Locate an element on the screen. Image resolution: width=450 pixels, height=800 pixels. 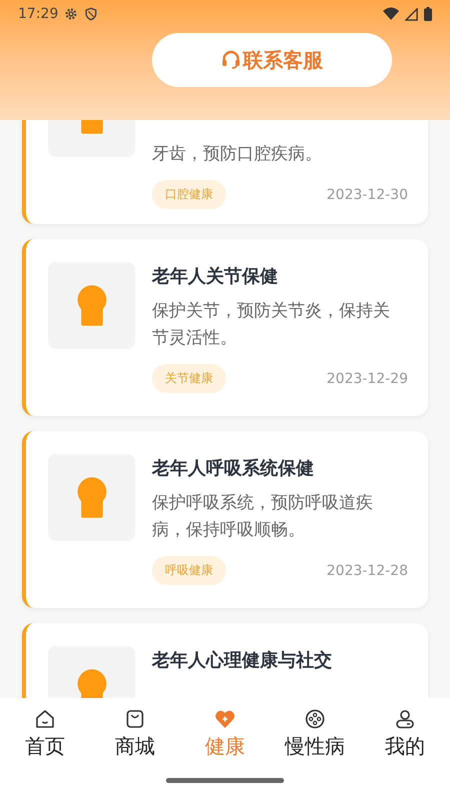
article-card: 老年人心理健康与社交 is located at coordinates (225, 660).